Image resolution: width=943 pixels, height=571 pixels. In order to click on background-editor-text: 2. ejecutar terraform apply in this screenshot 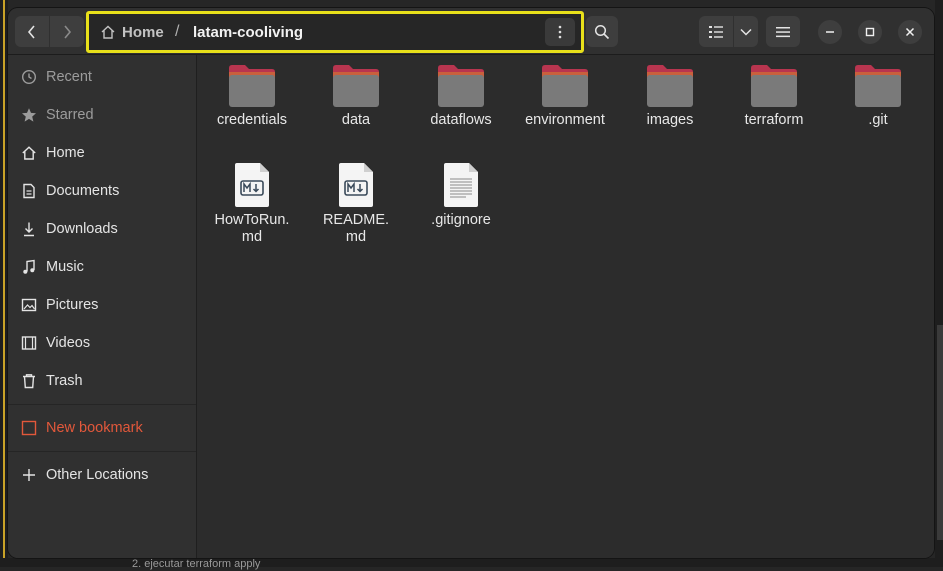, I will do `click(196, 564)`.